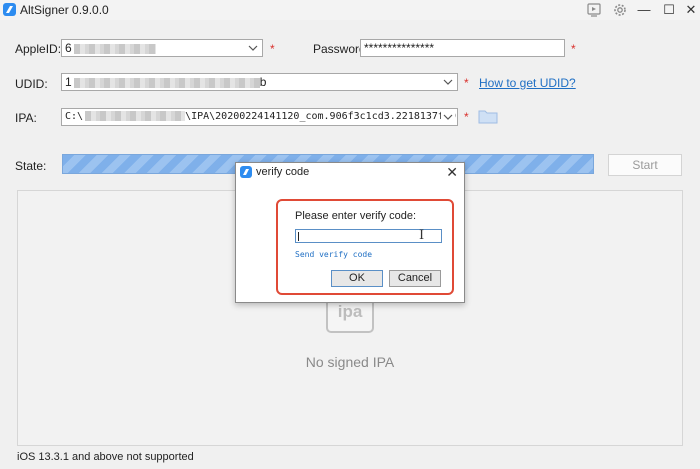 The width and height of the screenshot is (700, 469). I want to click on footer-note: iOS 13.3.1 and above not supported, so click(105, 457).